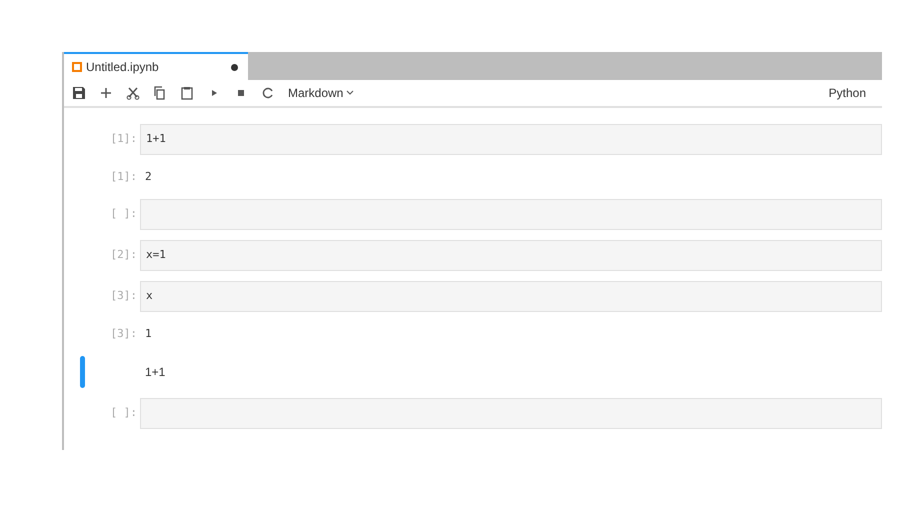  Describe the element at coordinates (124, 334) in the screenshot. I see `output-prompt: [3]:` at that location.